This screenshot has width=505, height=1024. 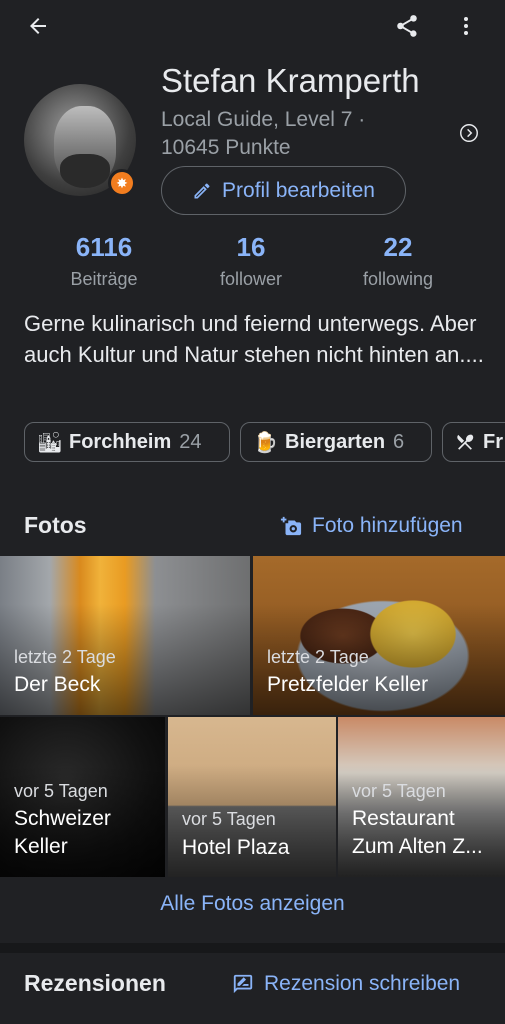 What do you see at coordinates (50, 442) in the screenshot?
I see `city-icon: 🏙` at bounding box center [50, 442].